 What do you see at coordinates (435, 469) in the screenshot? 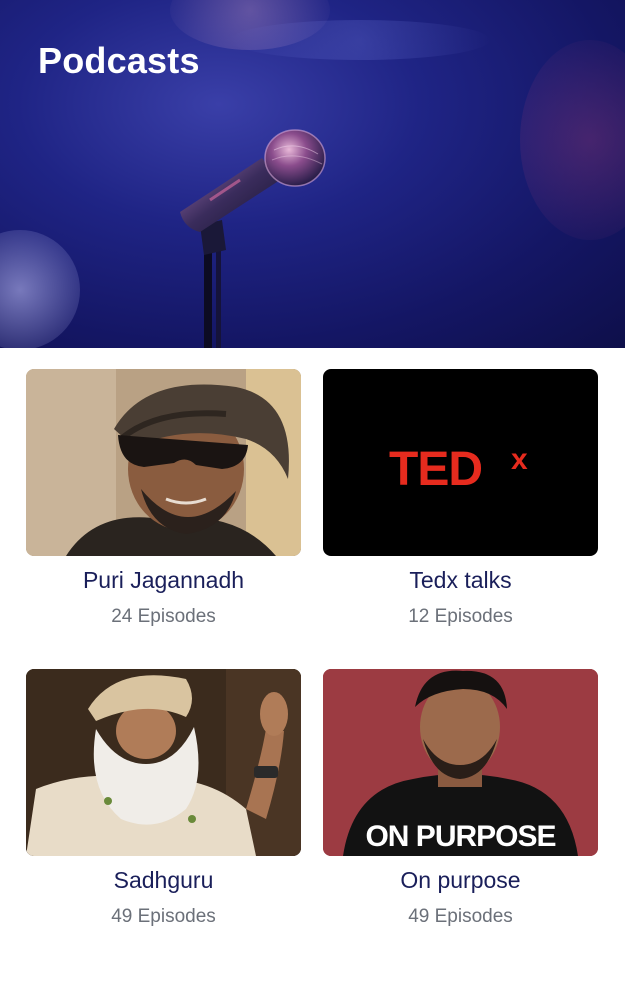
I see `svg-text: TED` at bounding box center [435, 469].